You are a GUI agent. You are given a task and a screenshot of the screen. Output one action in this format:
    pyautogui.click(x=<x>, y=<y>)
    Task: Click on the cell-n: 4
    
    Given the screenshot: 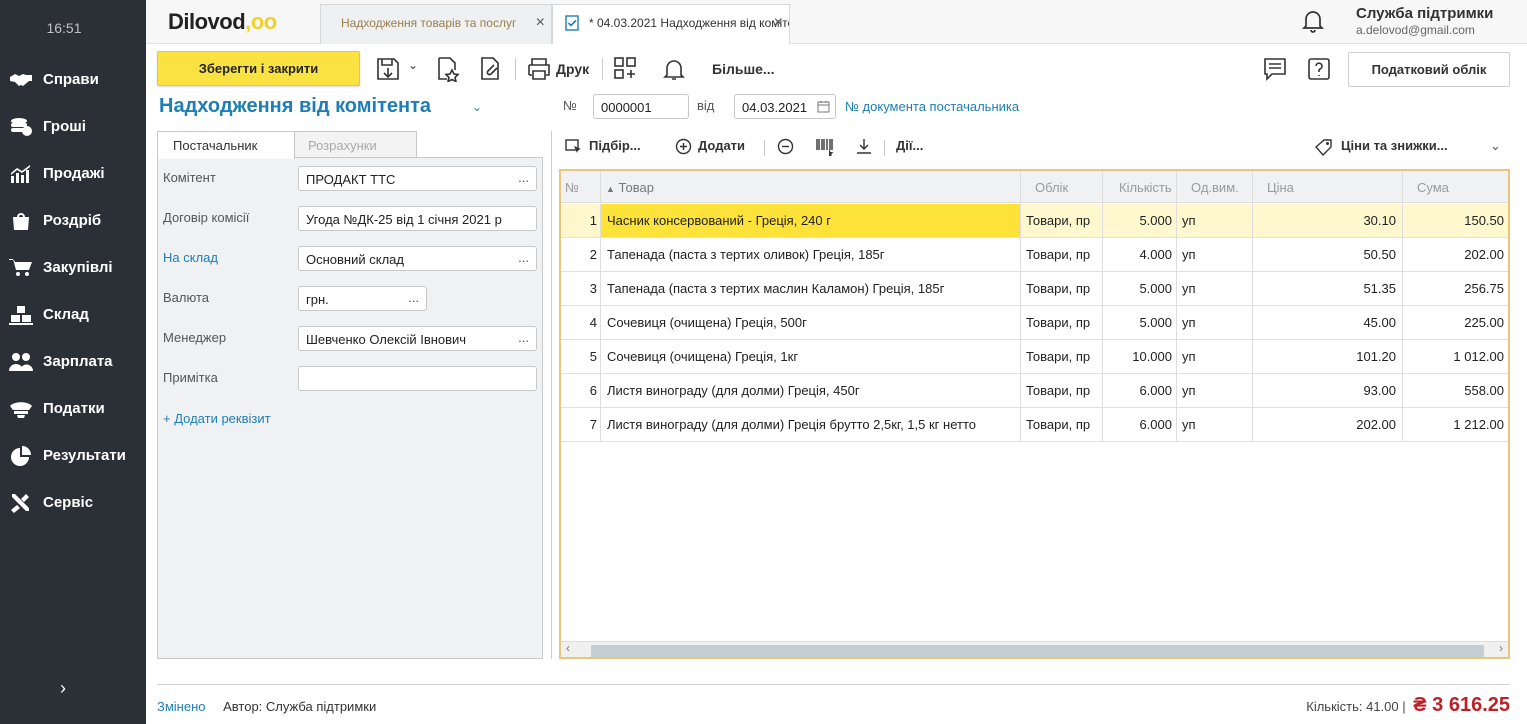 What is the action you would take?
    pyautogui.click(x=579, y=322)
    